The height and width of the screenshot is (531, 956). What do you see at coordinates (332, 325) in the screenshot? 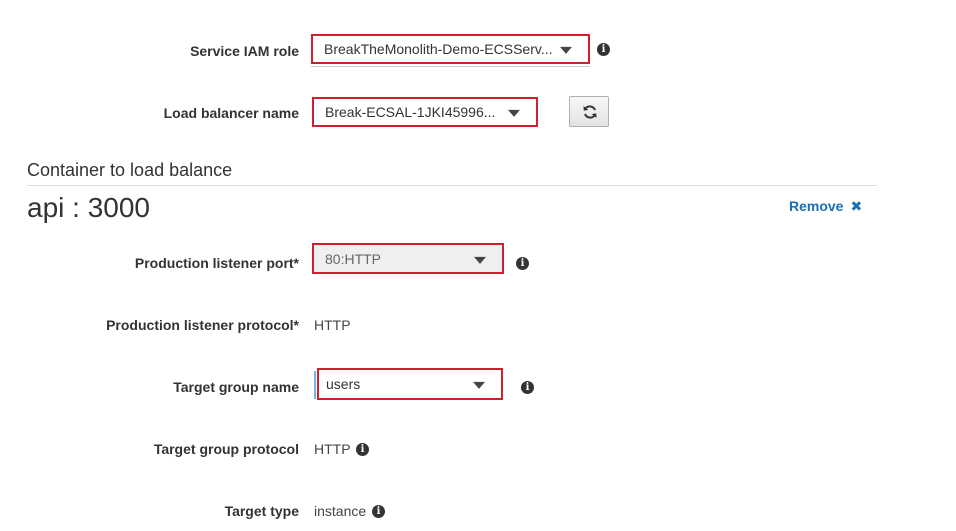
I see `production-listener-protocol-value: HTTP` at bounding box center [332, 325].